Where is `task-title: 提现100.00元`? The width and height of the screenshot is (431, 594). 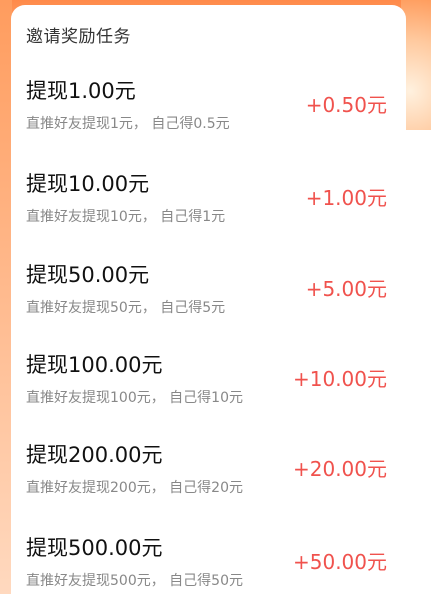
task-title: 提现100.00元 is located at coordinates (94, 365).